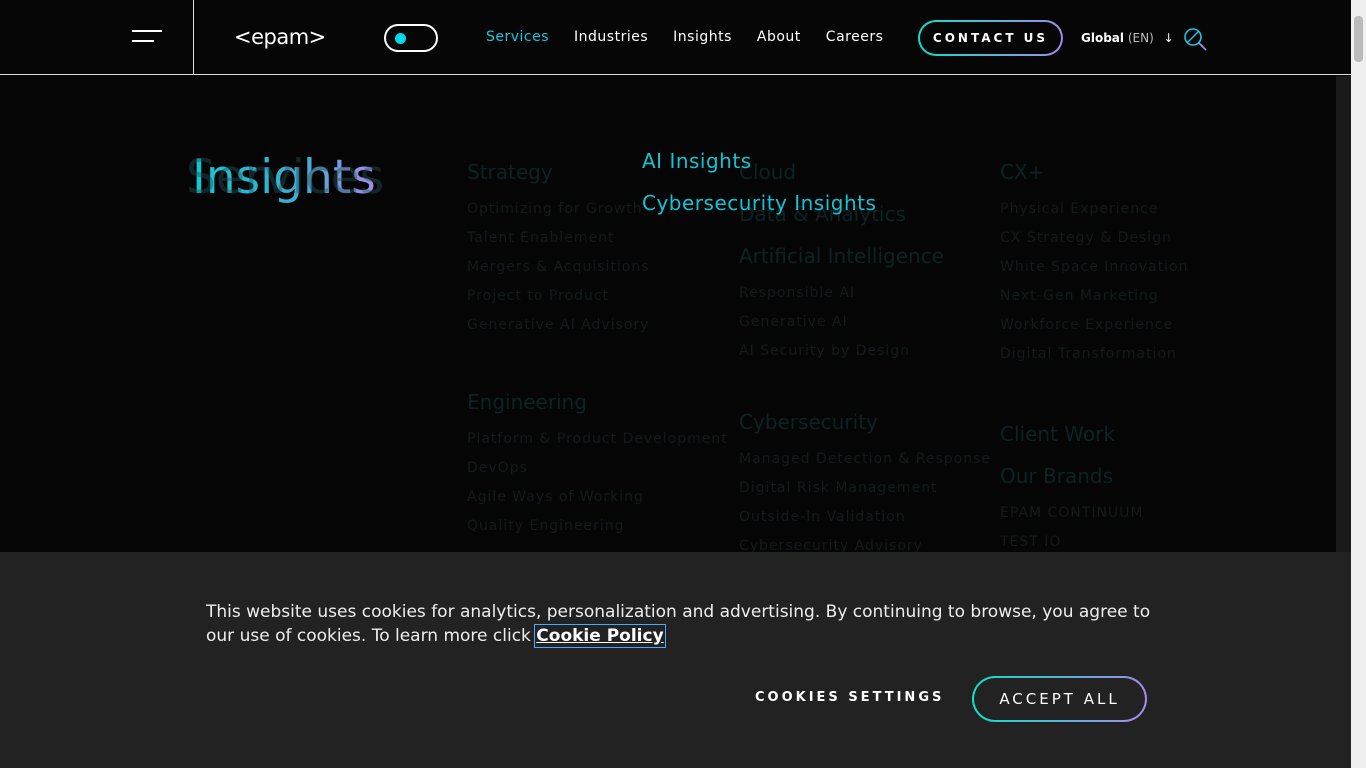 The image size is (1366, 768). I want to click on services-heading: Strategy, so click(558, 172).